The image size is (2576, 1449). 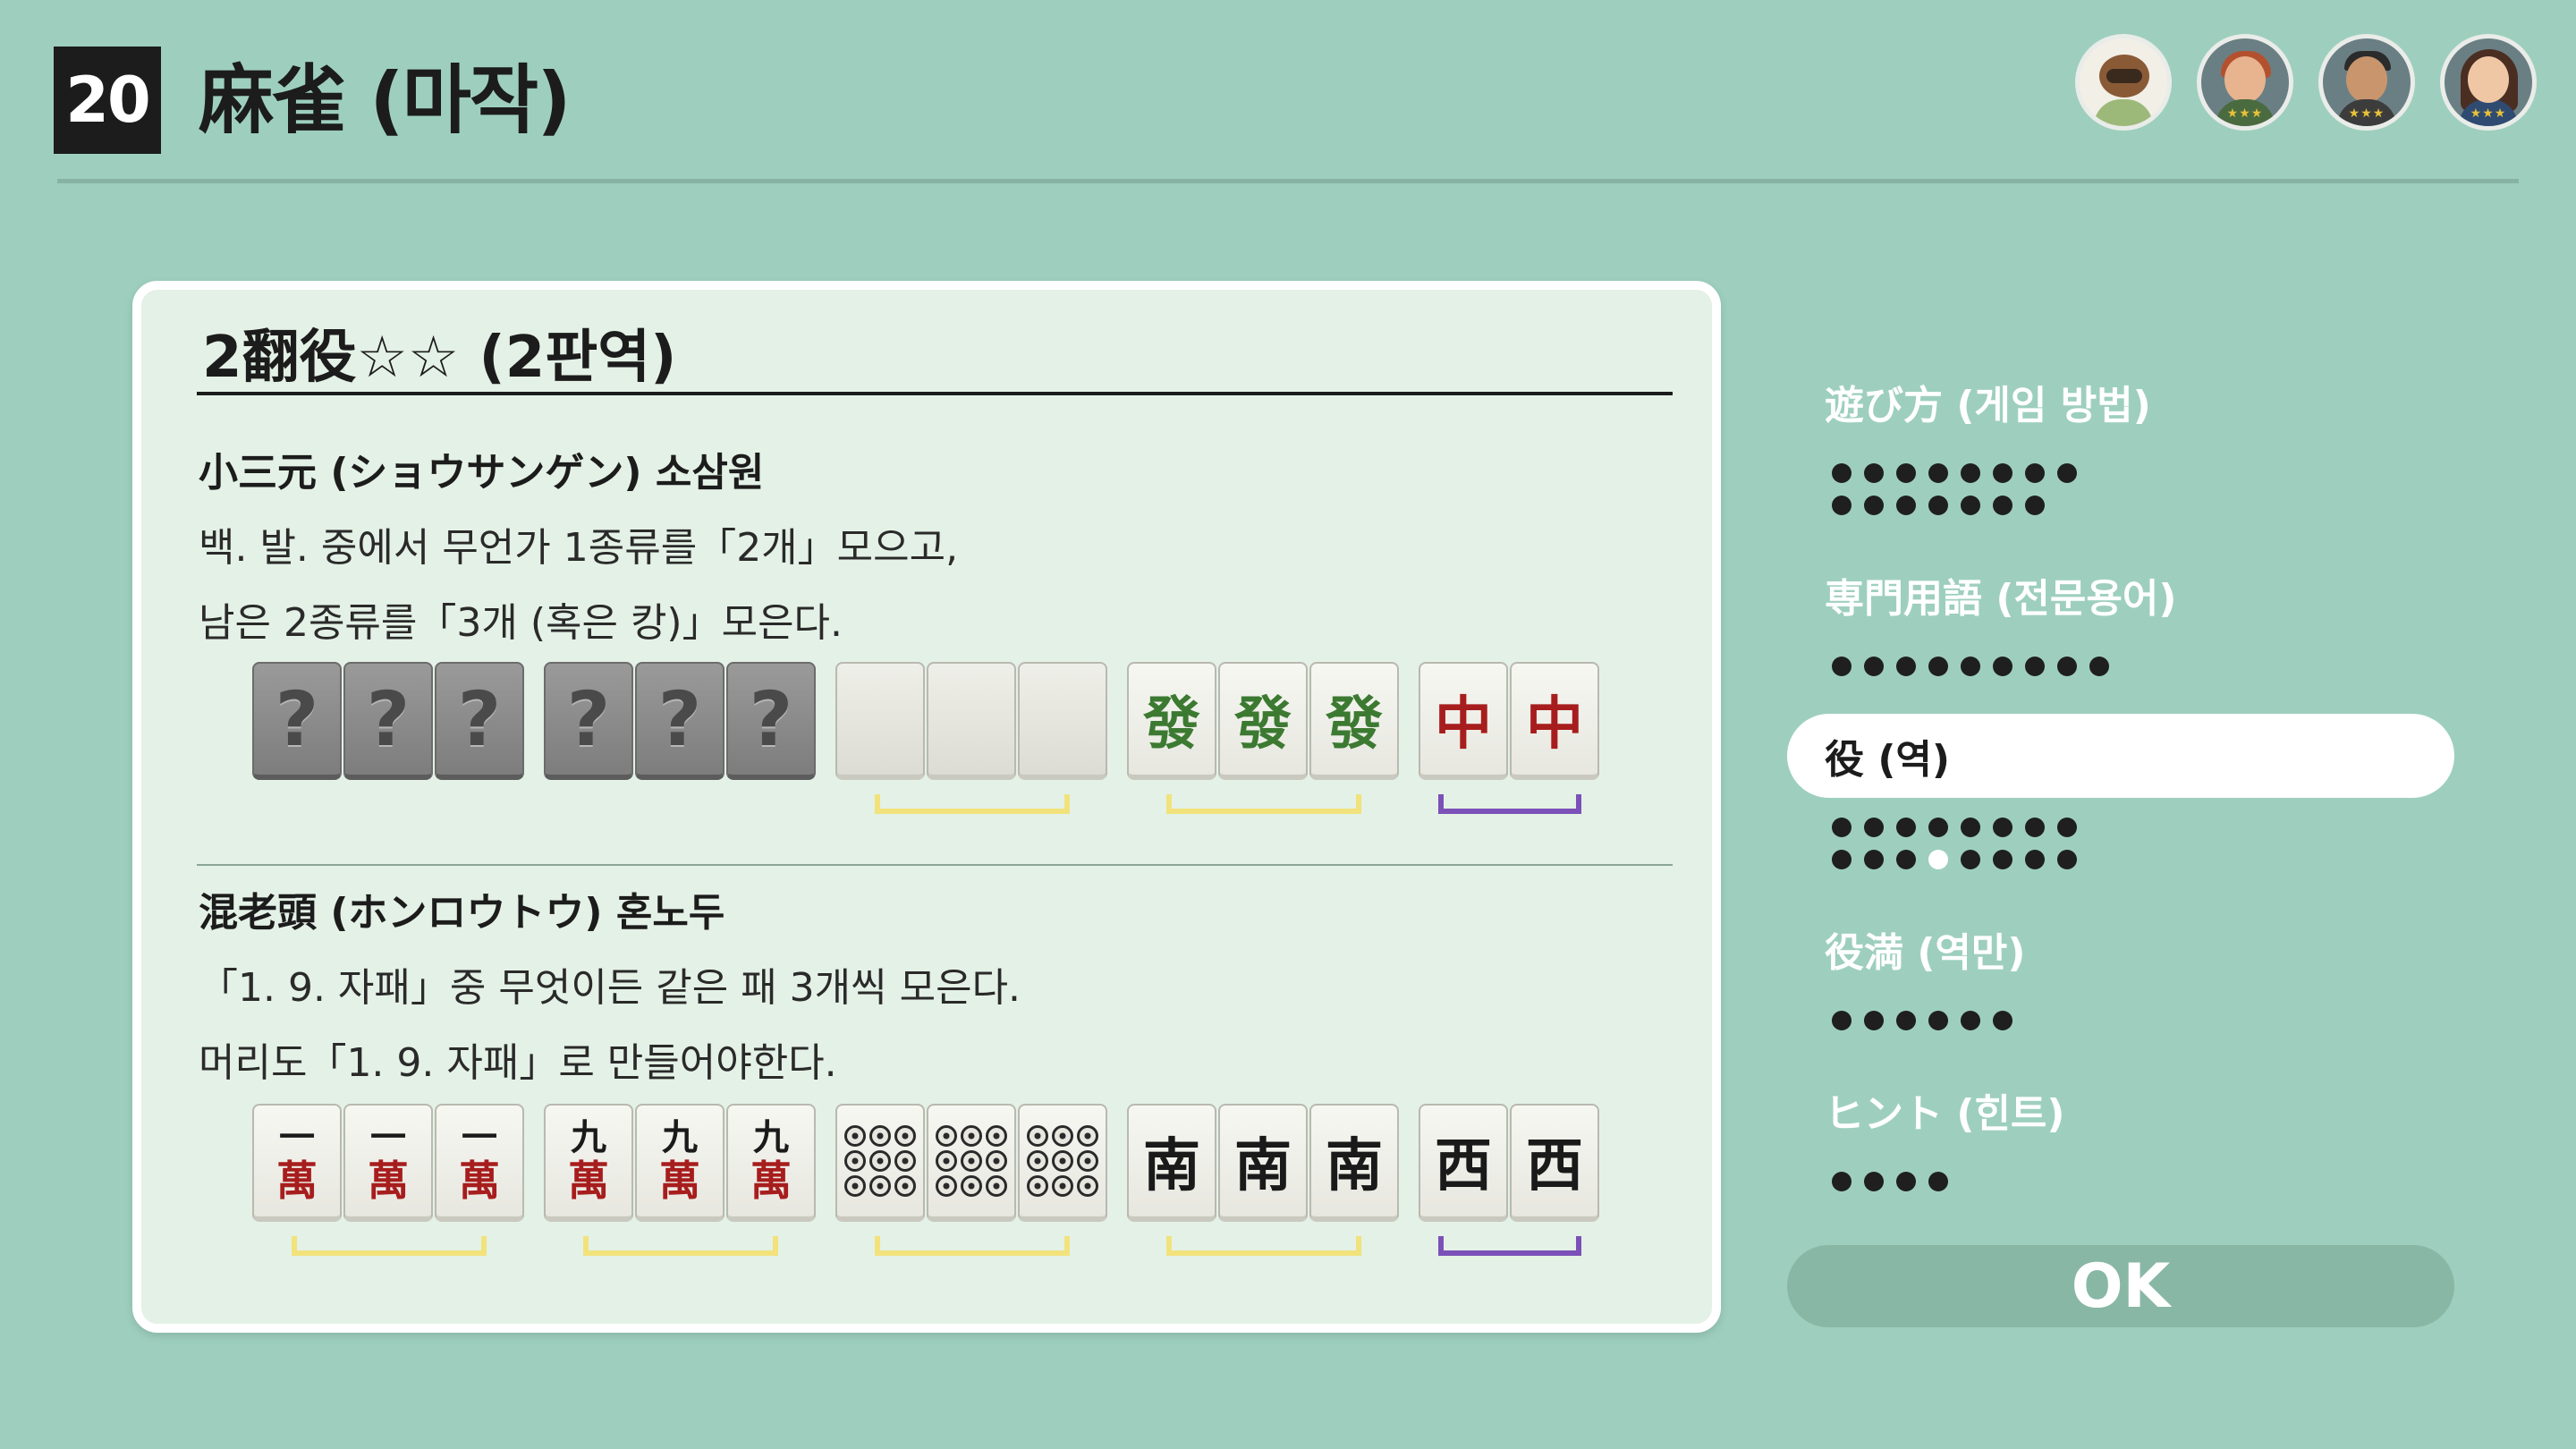 What do you see at coordinates (2366, 82) in the screenshot?
I see `avatar-dark-hair: ★★★` at bounding box center [2366, 82].